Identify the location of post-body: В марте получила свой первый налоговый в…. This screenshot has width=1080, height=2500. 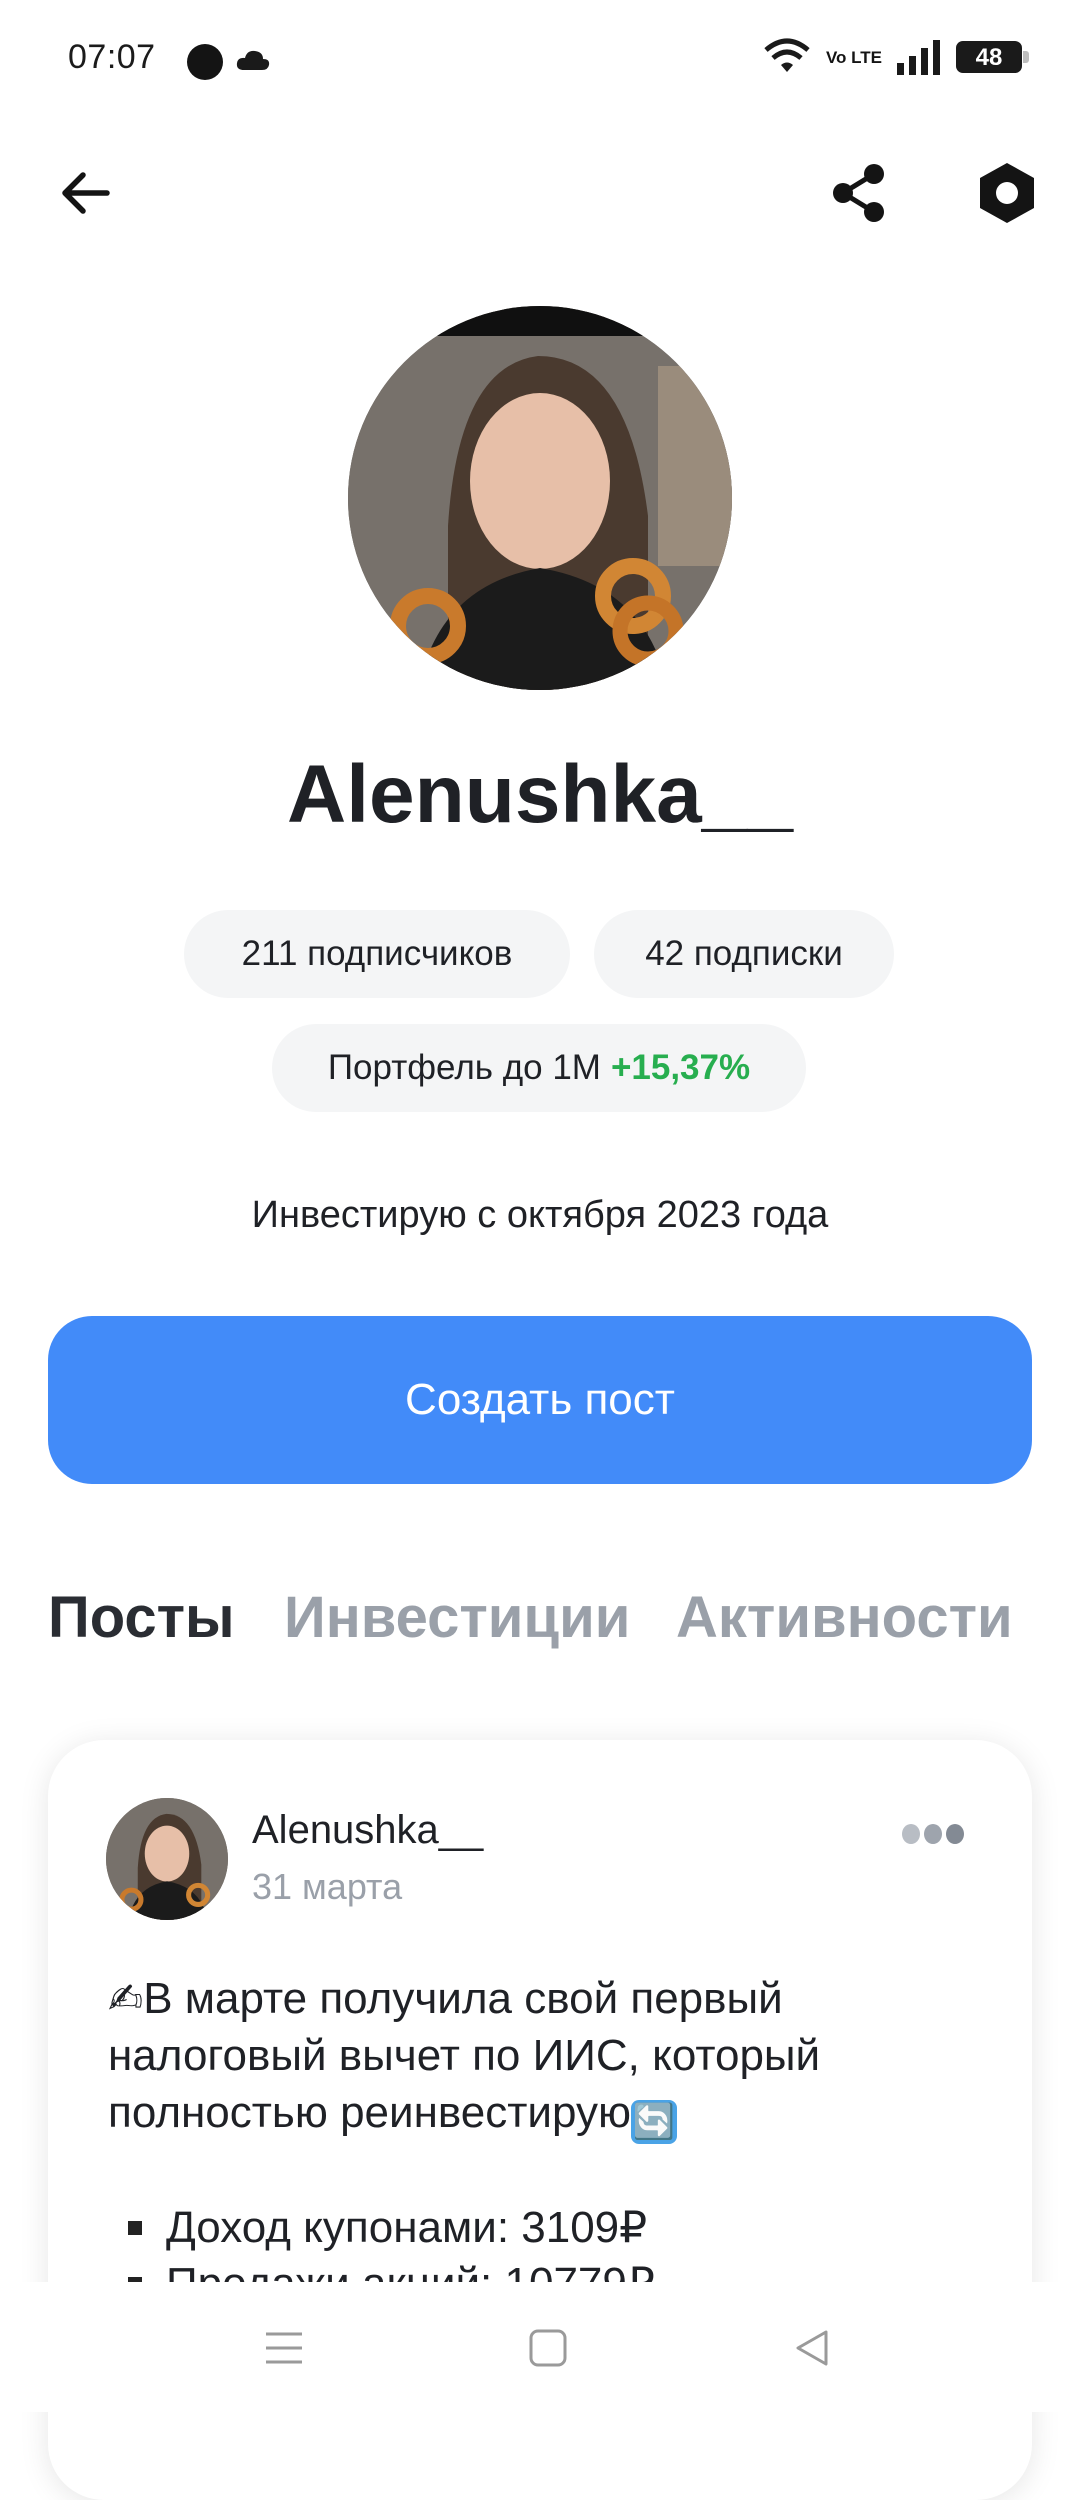
(464, 2055).